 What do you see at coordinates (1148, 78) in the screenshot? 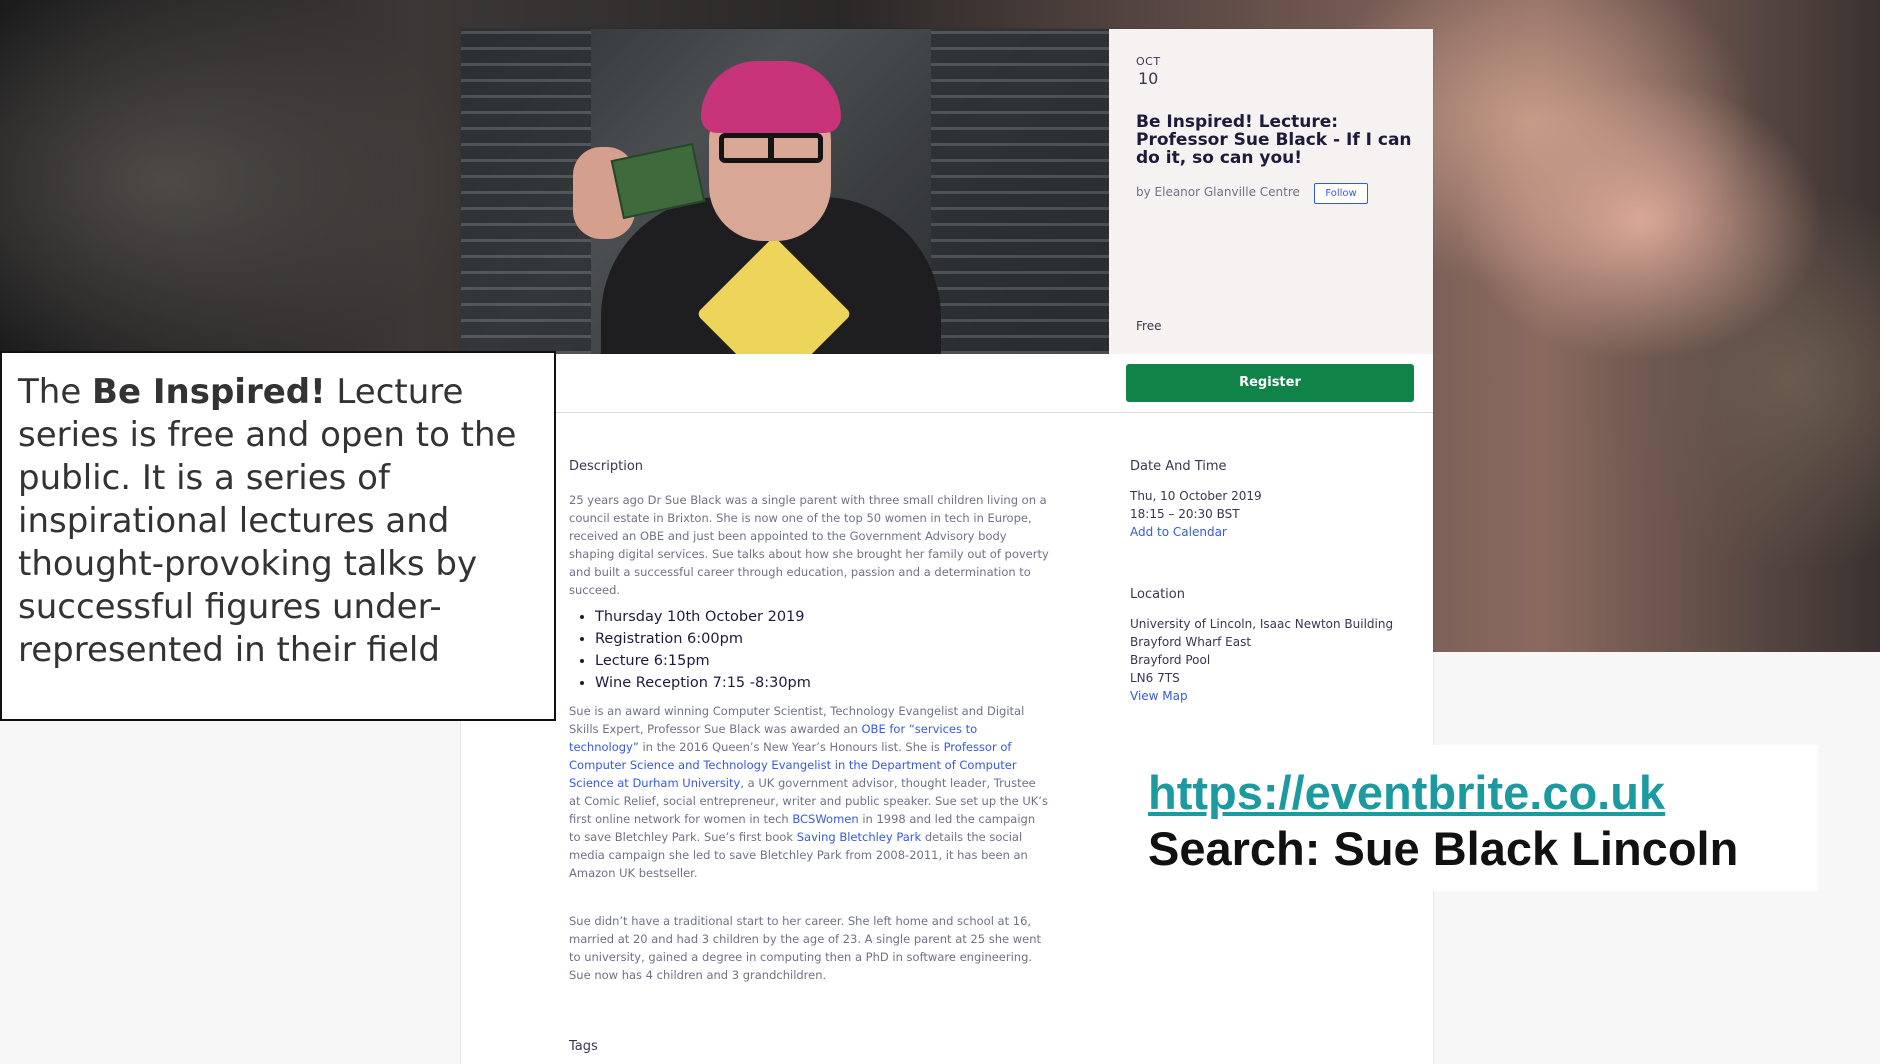
I see `event-day: 10` at bounding box center [1148, 78].